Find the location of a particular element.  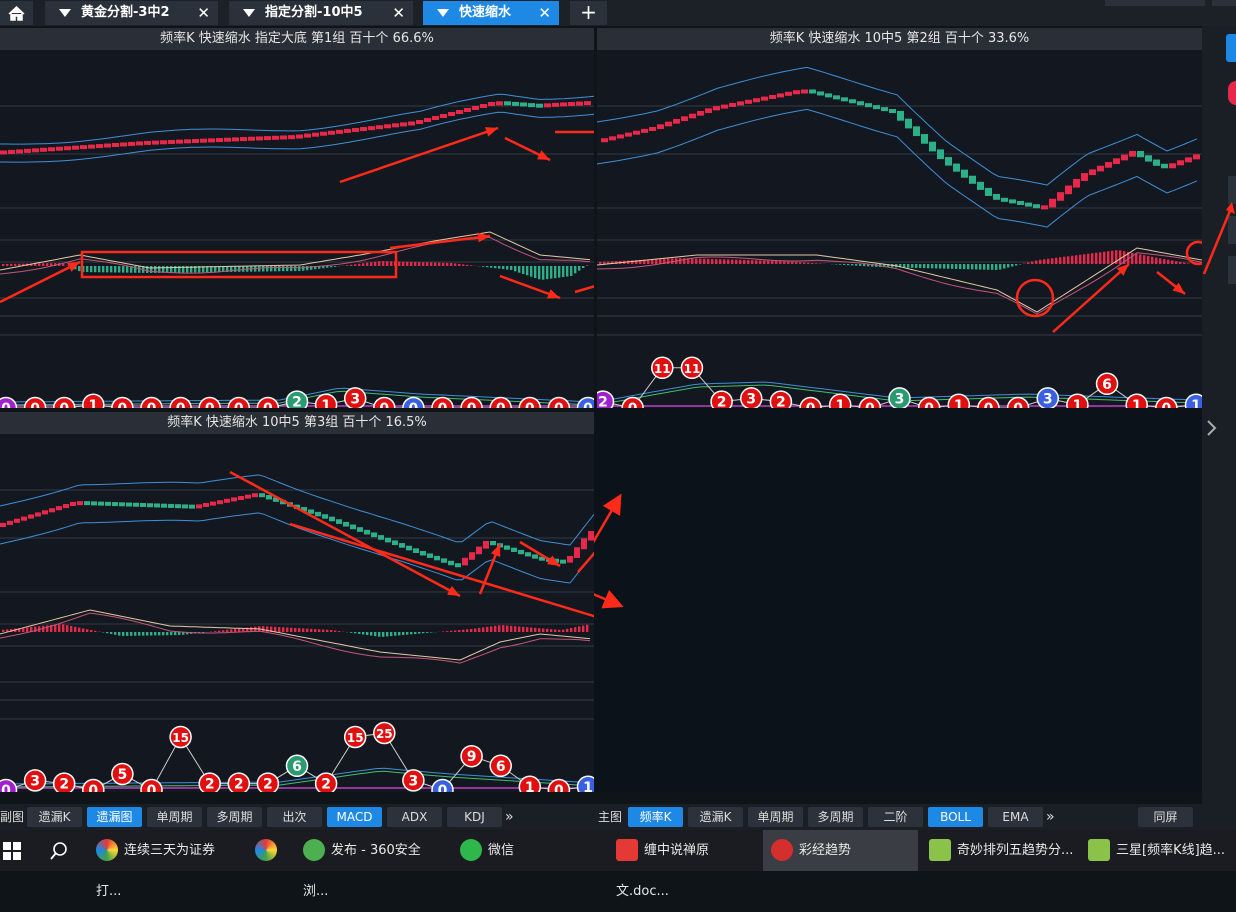

btn-count: 出次 is located at coordinates (294, 817).